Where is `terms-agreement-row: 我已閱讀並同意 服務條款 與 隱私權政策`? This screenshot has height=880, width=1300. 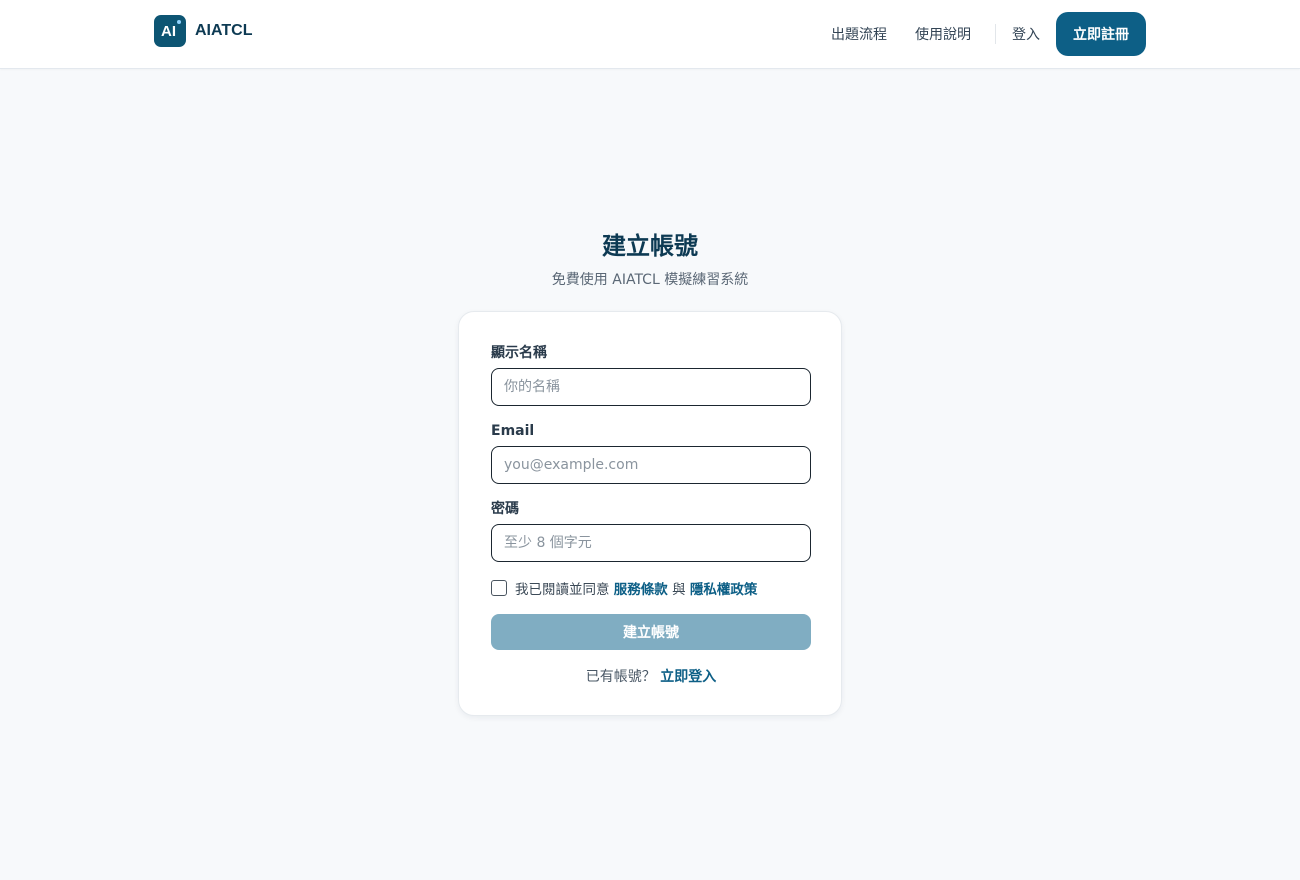
terms-agreement-row: 我已閱讀並同意 服務條款 與 隱私權政策 is located at coordinates (624, 588).